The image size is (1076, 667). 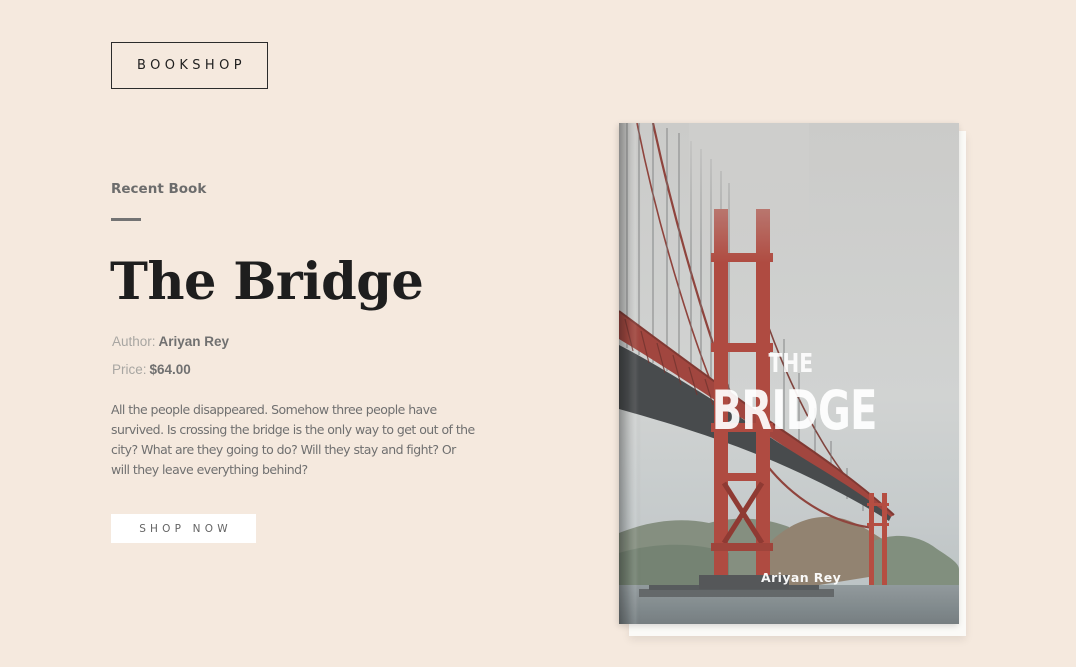 I want to click on logo-text: BOOKSHOP, so click(x=191, y=65).